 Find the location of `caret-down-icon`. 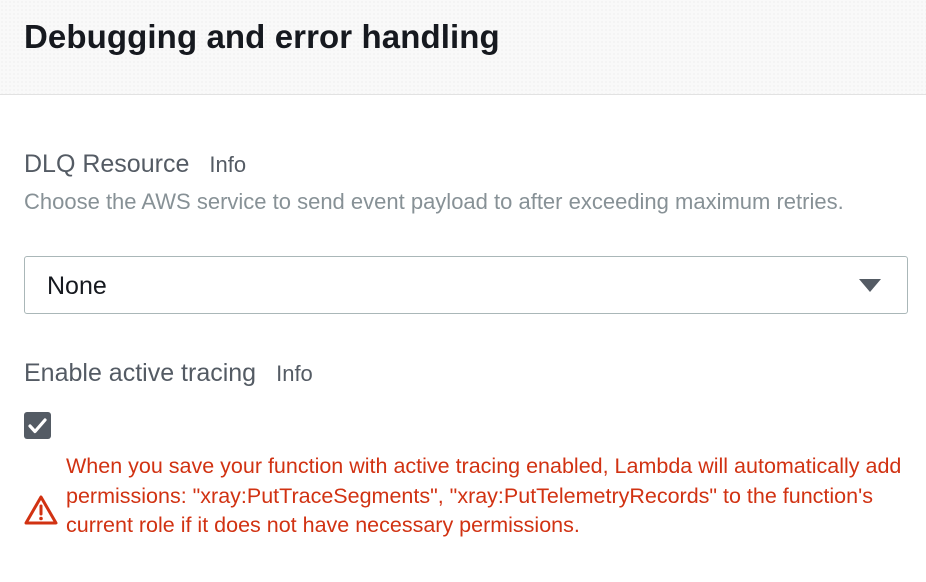

caret-down-icon is located at coordinates (870, 285).